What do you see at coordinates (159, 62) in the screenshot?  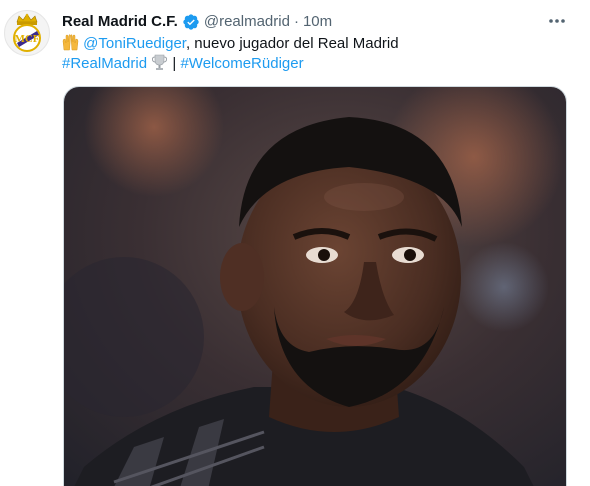 I see `trophy-emoji` at bounding box center [159, 62].